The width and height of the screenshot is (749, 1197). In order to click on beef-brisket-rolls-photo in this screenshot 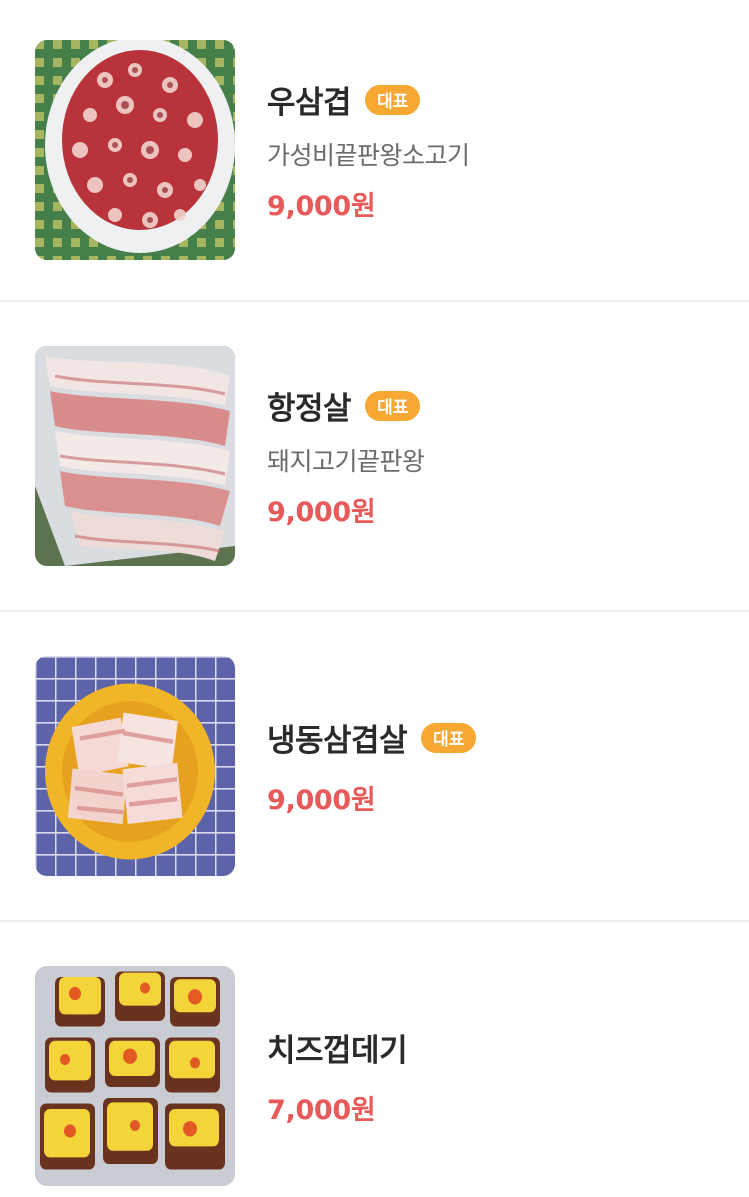, I will do `click(135, 150)`.